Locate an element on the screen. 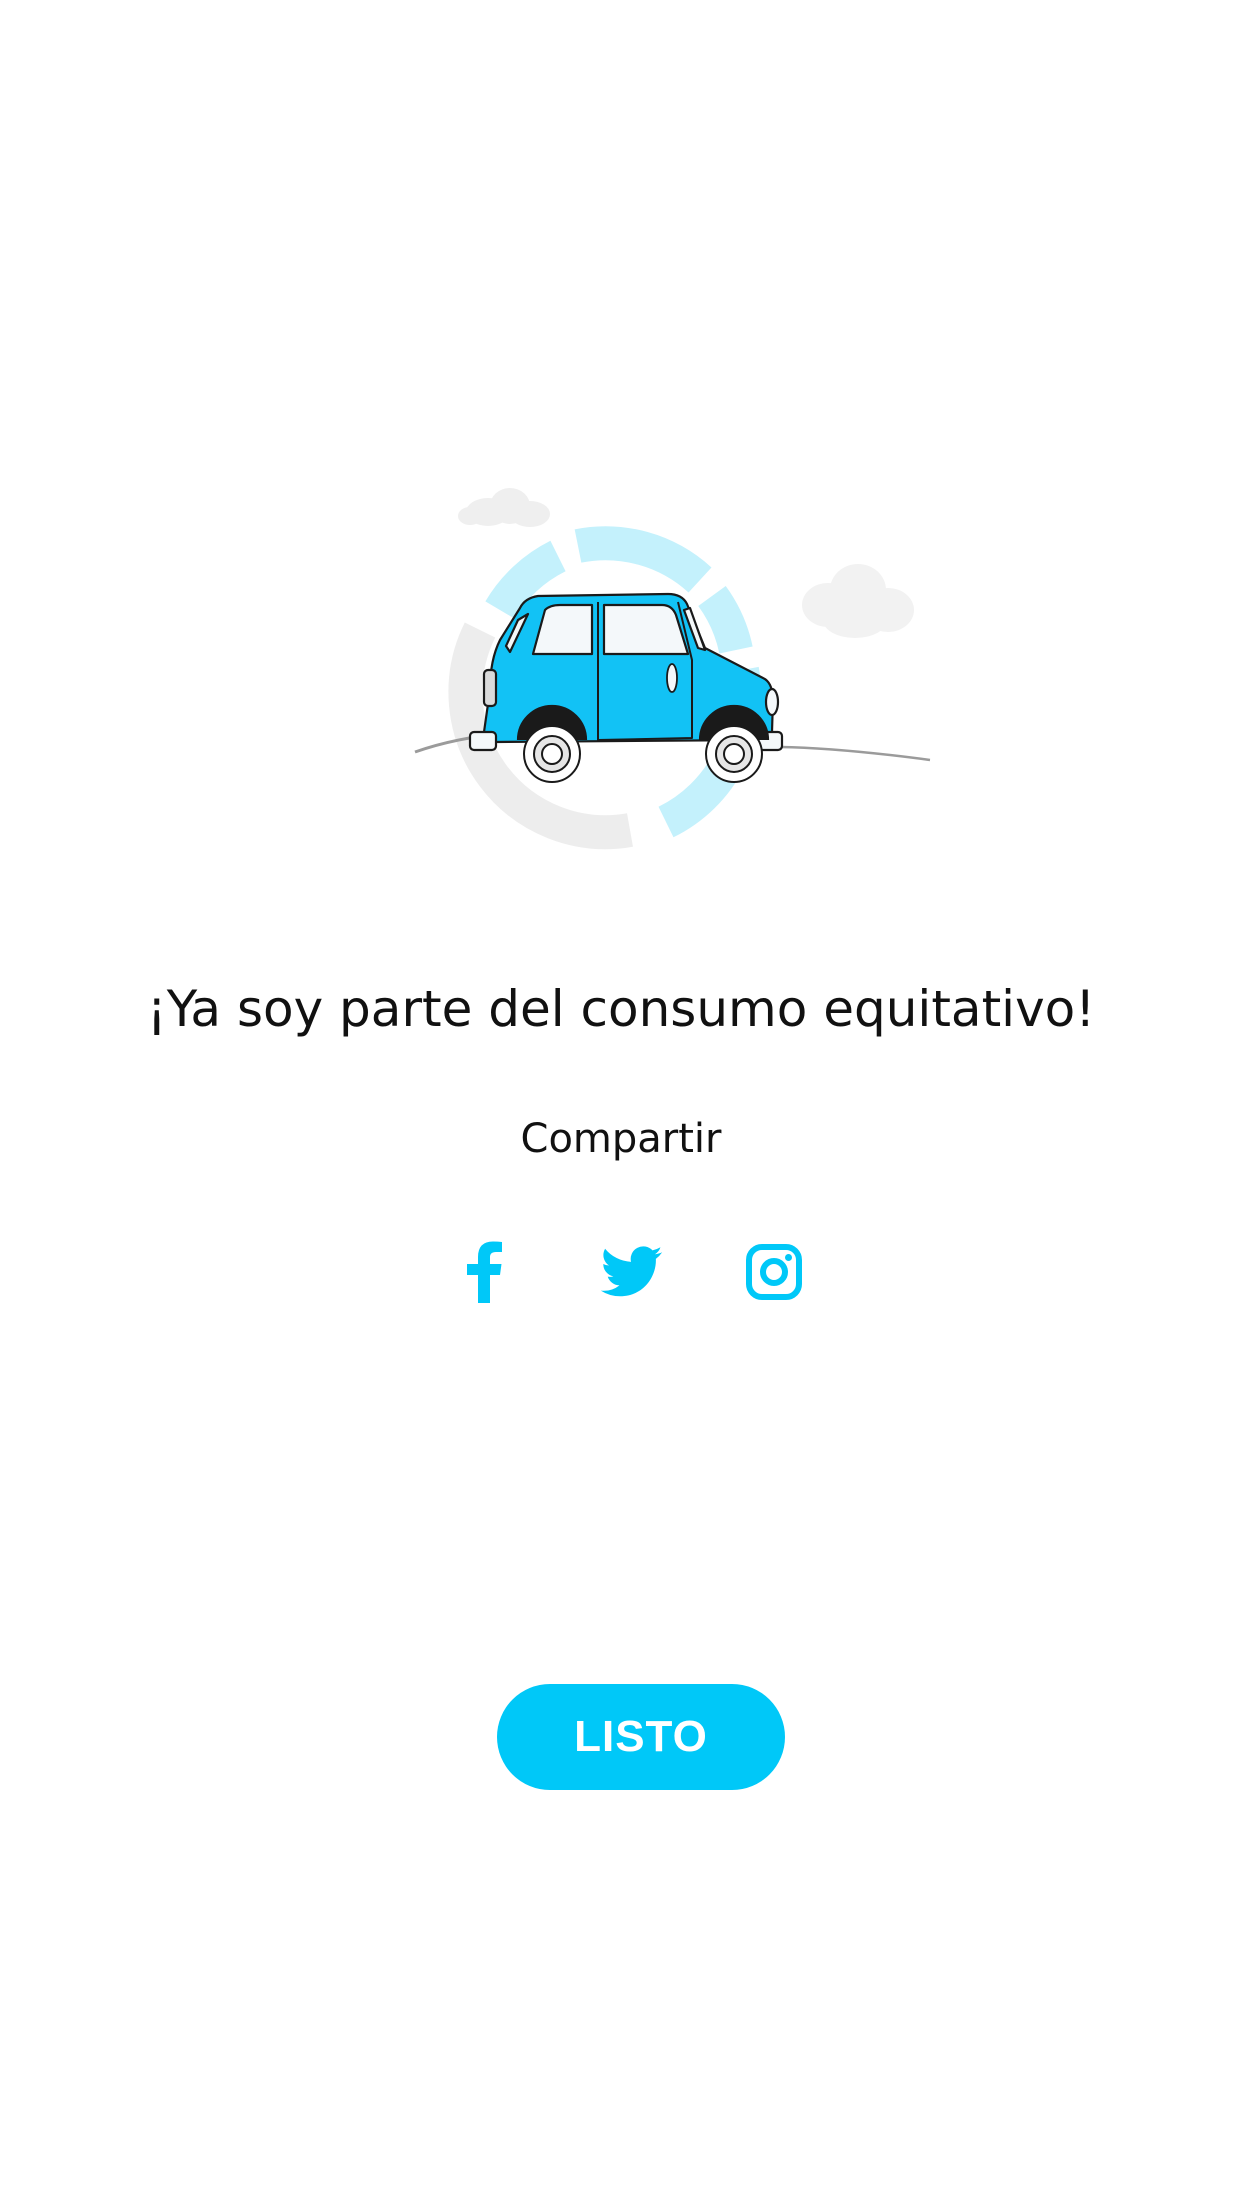 Image resolution: width=1242 pixels, height=2208 pixels. done-button: LISTO is located at coordinates (641, 1737).